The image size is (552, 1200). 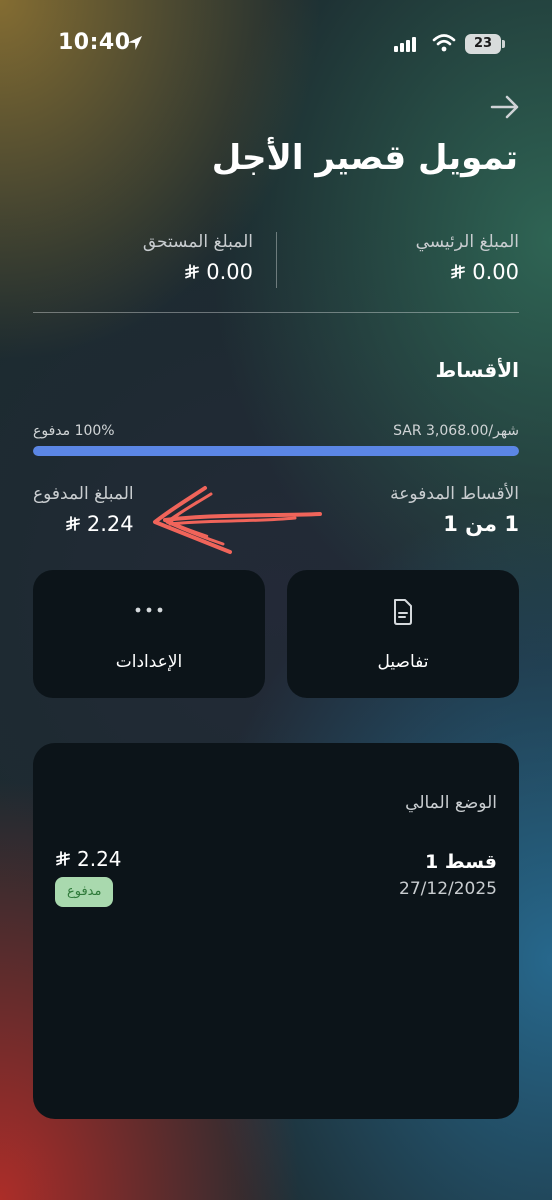 What do you see at coordinates (409, 258) in the screenshot?
I see `principal-summary: المبلغ الرئيسي 0.00` at bounding box center [409, 258].